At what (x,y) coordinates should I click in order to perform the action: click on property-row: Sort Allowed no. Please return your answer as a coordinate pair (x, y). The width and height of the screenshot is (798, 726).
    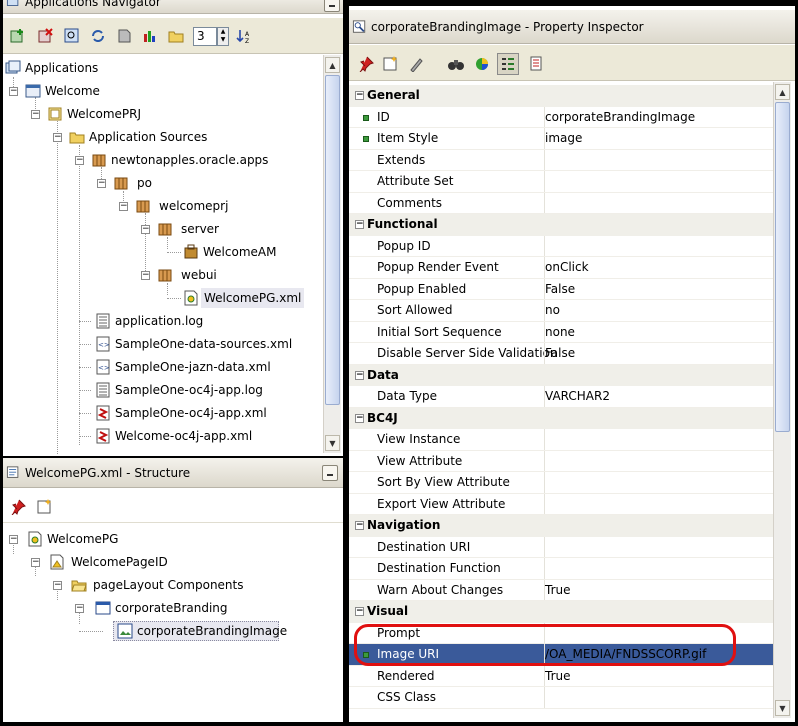
    Looking at the image, I should click on (561, 311).